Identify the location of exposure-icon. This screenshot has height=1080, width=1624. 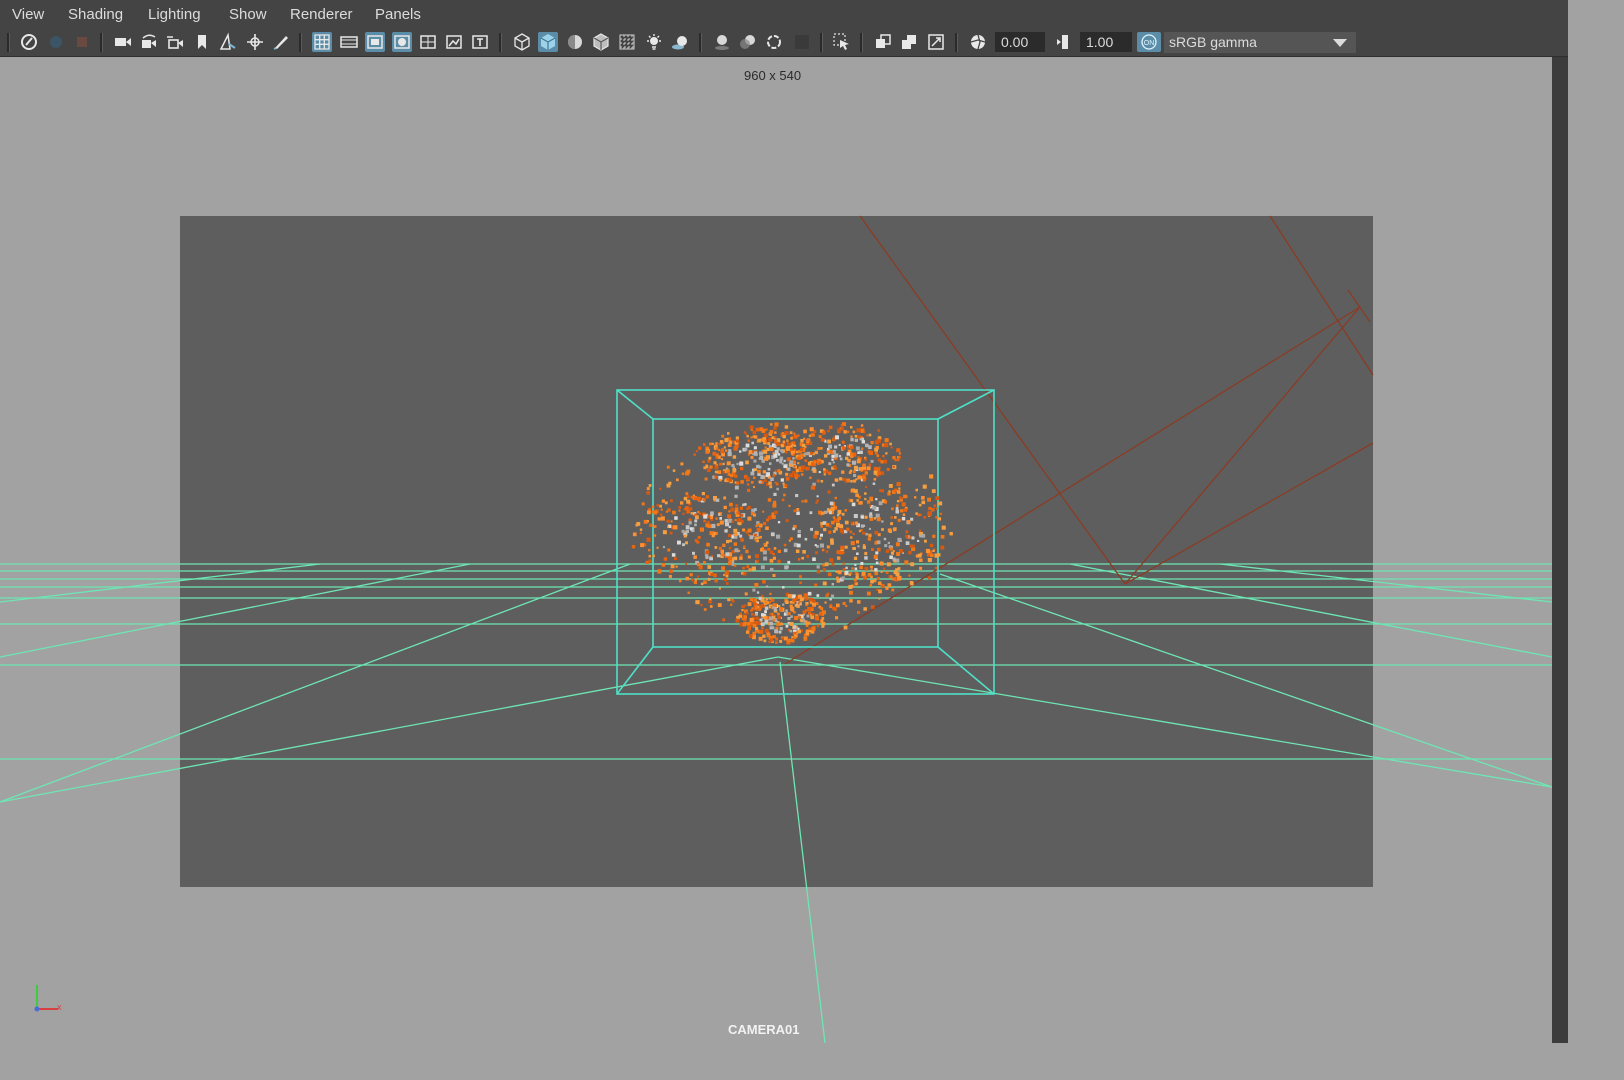
(978, 42).